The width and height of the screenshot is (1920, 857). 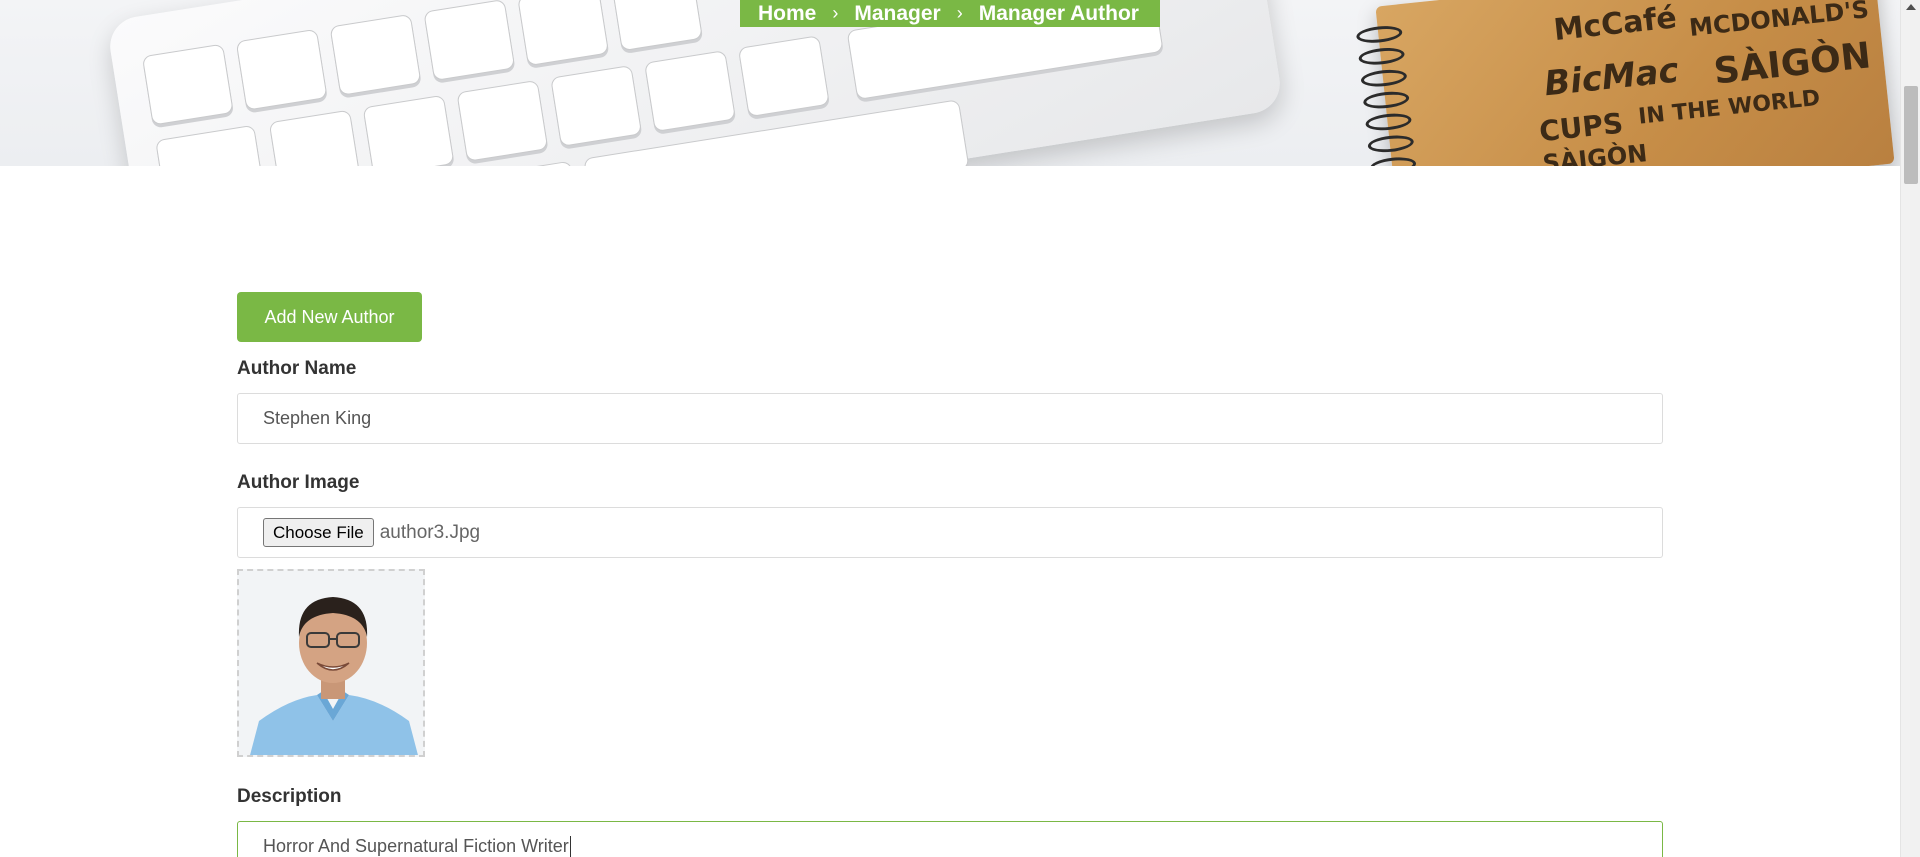 I want to click on description-value: Horror And Supernatural Fiction Writer, so click(x=416, y=846).